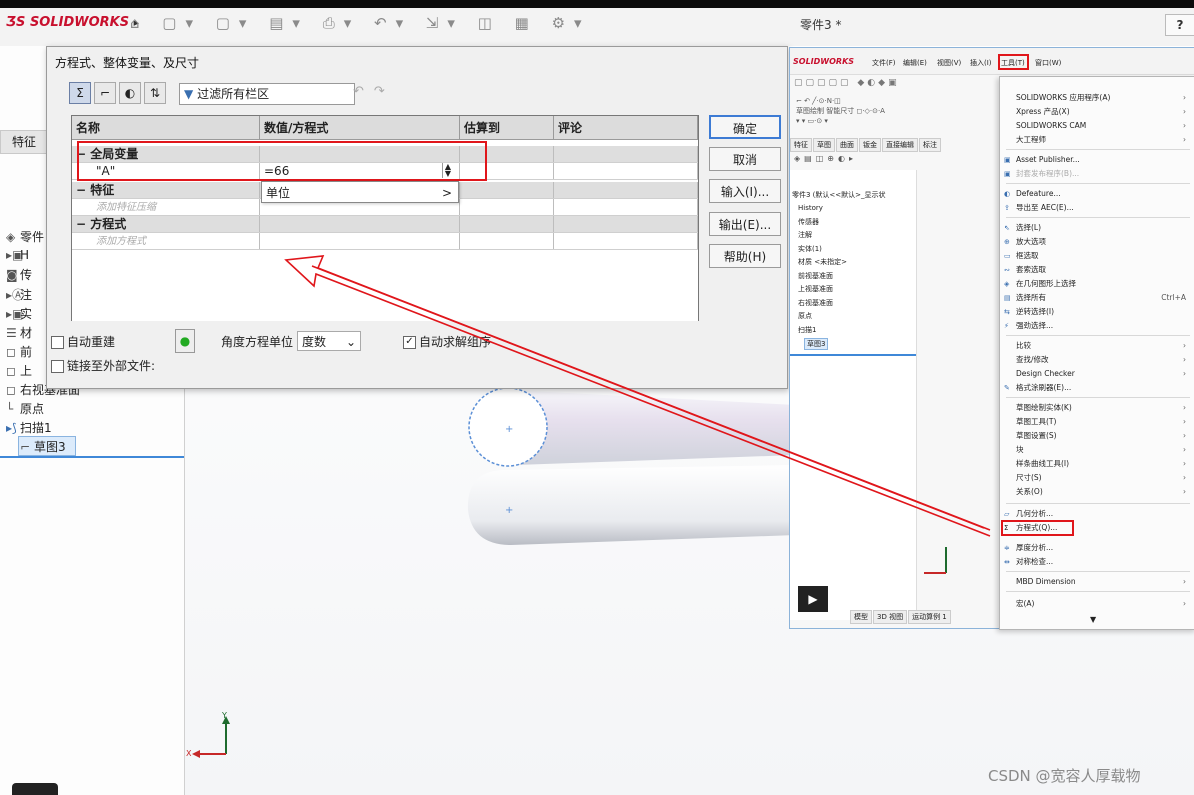 The image size is (1194, 795). I want to click on section-row-equations: − 方程式, so click(385, 224).